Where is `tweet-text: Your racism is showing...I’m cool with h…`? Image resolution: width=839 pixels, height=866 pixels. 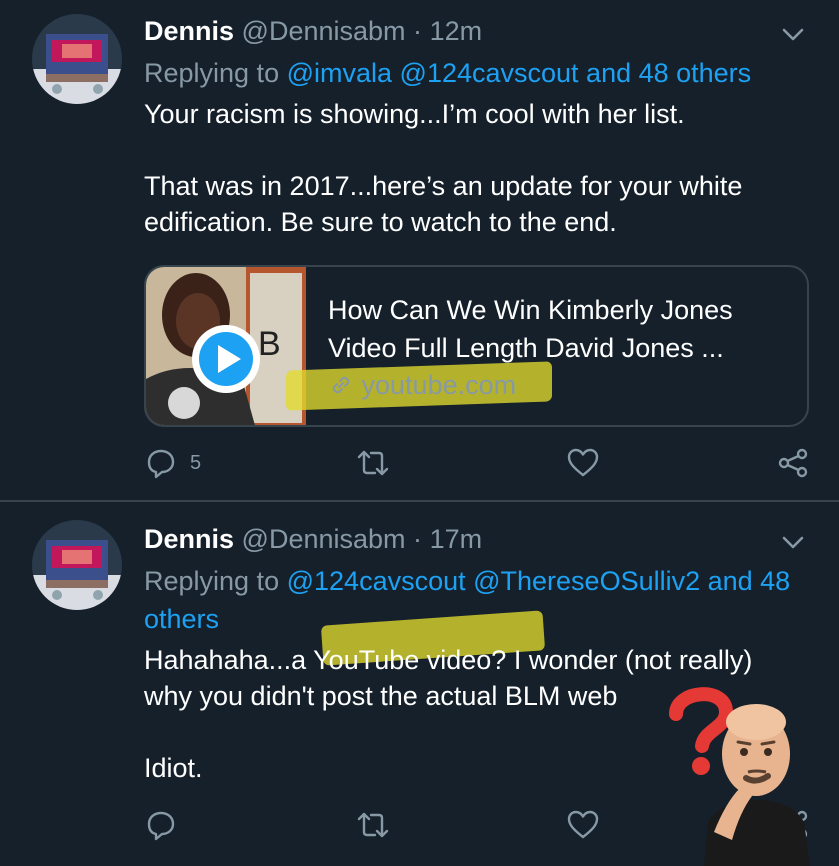
tweet-text: Your racism is showing...I’m cool with h… is located at coordinates (443, 168).